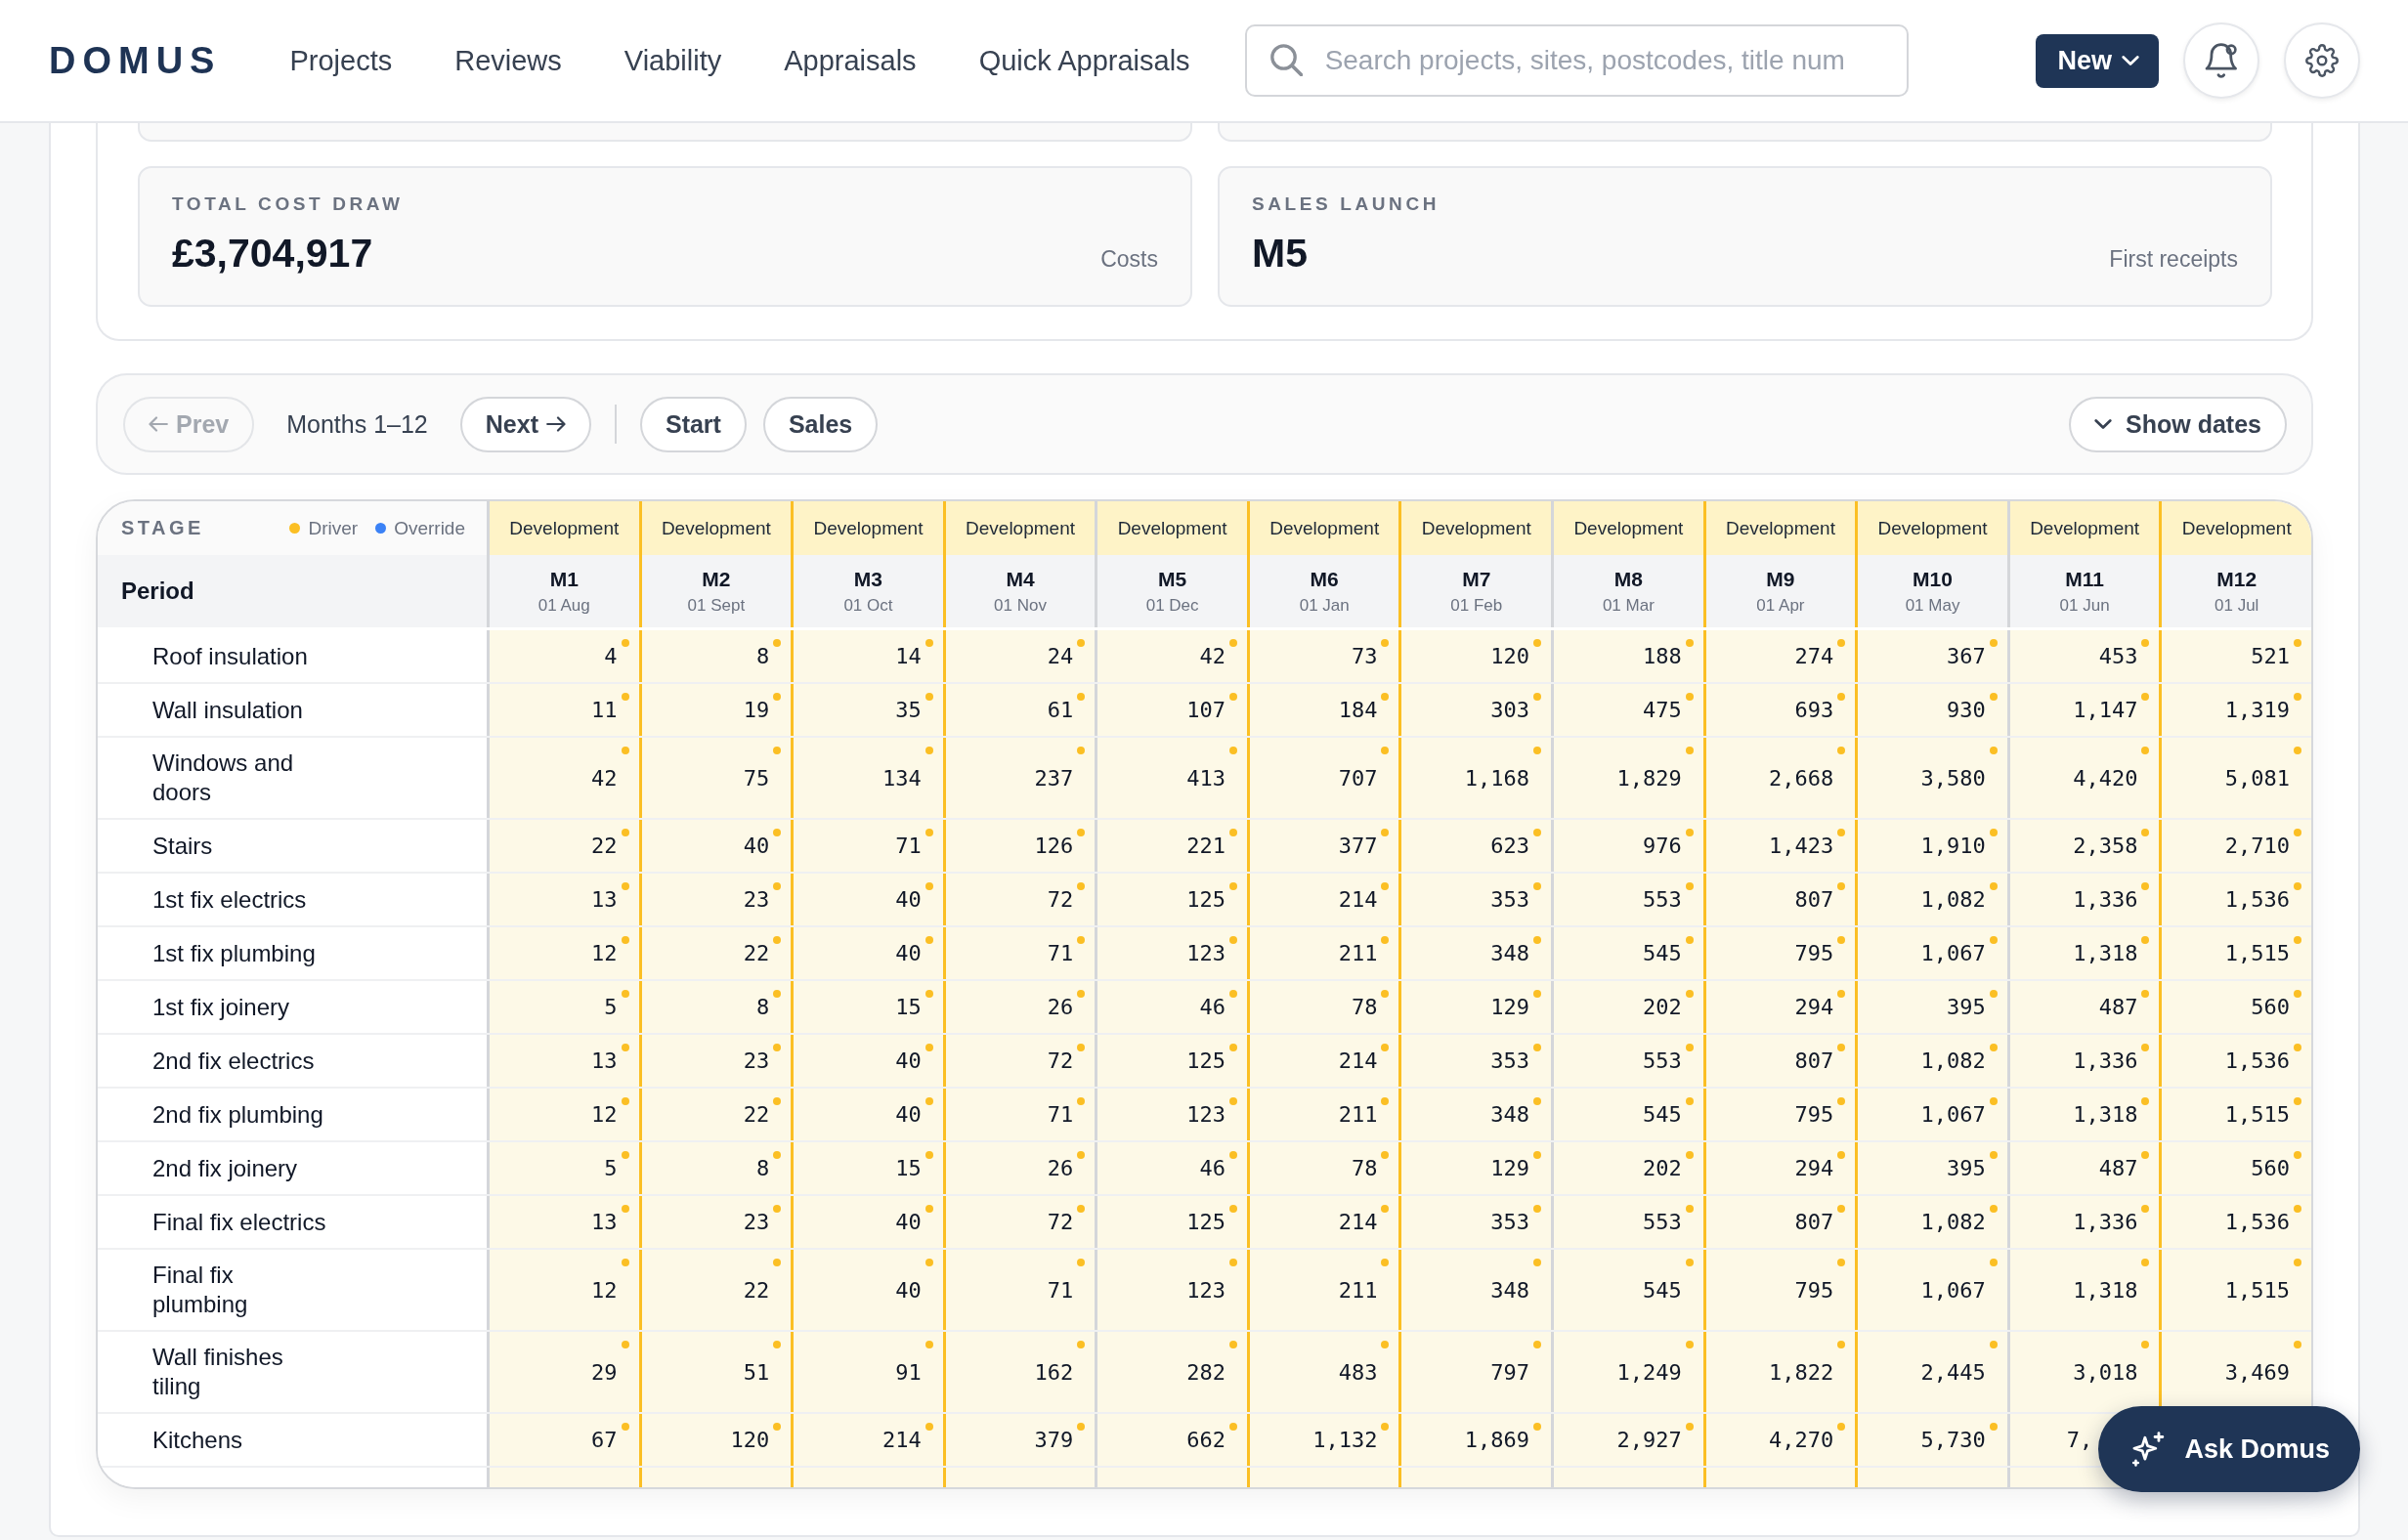 This screenshot has width=2408, height=1540. I want to click on chevron-down-icon, so click(2130, 60).